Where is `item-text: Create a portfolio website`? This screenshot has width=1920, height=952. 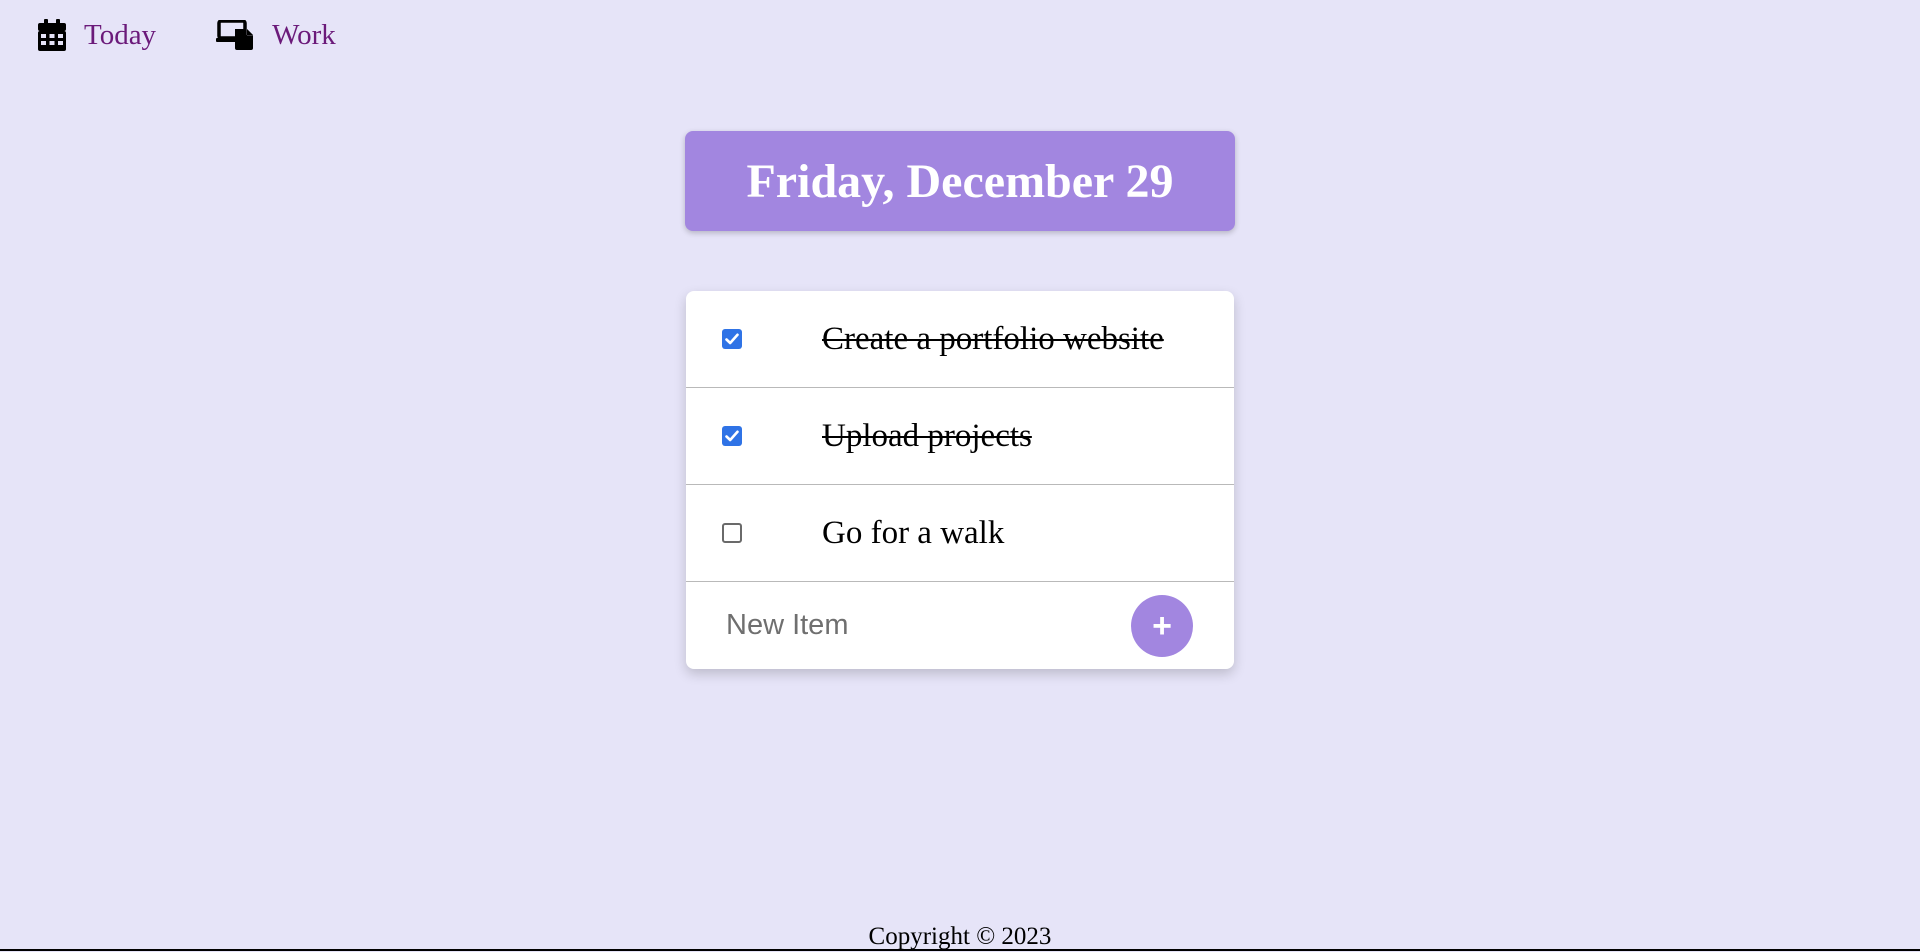
item-text: Create a portfolio website is located at coordinates (993, 338).